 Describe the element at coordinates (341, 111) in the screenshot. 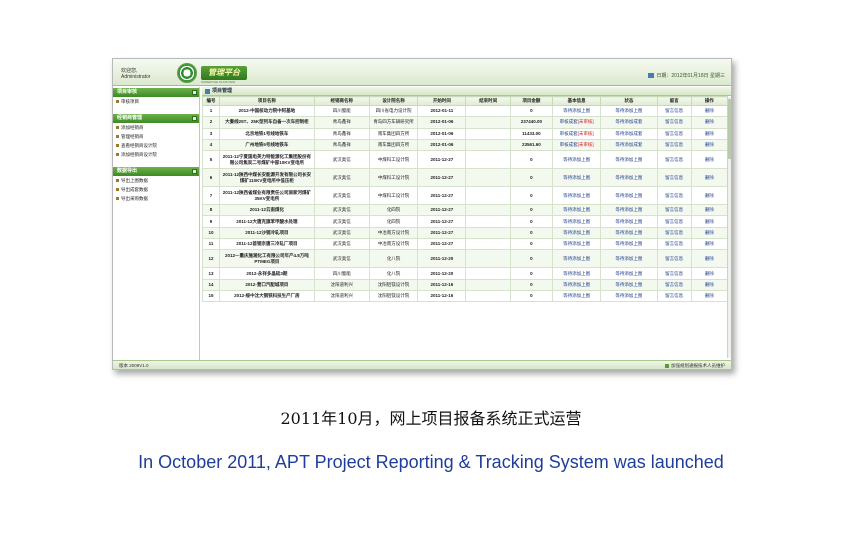

I see `dealer-name: 四川蜀能` at that location.